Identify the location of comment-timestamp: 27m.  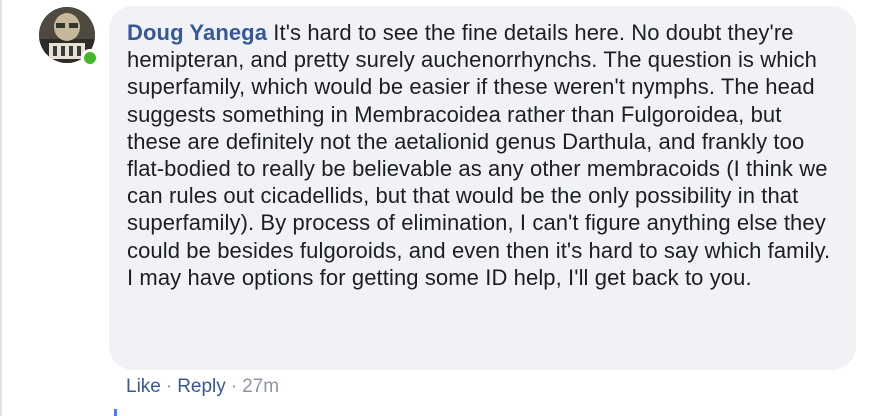
(260, 386).